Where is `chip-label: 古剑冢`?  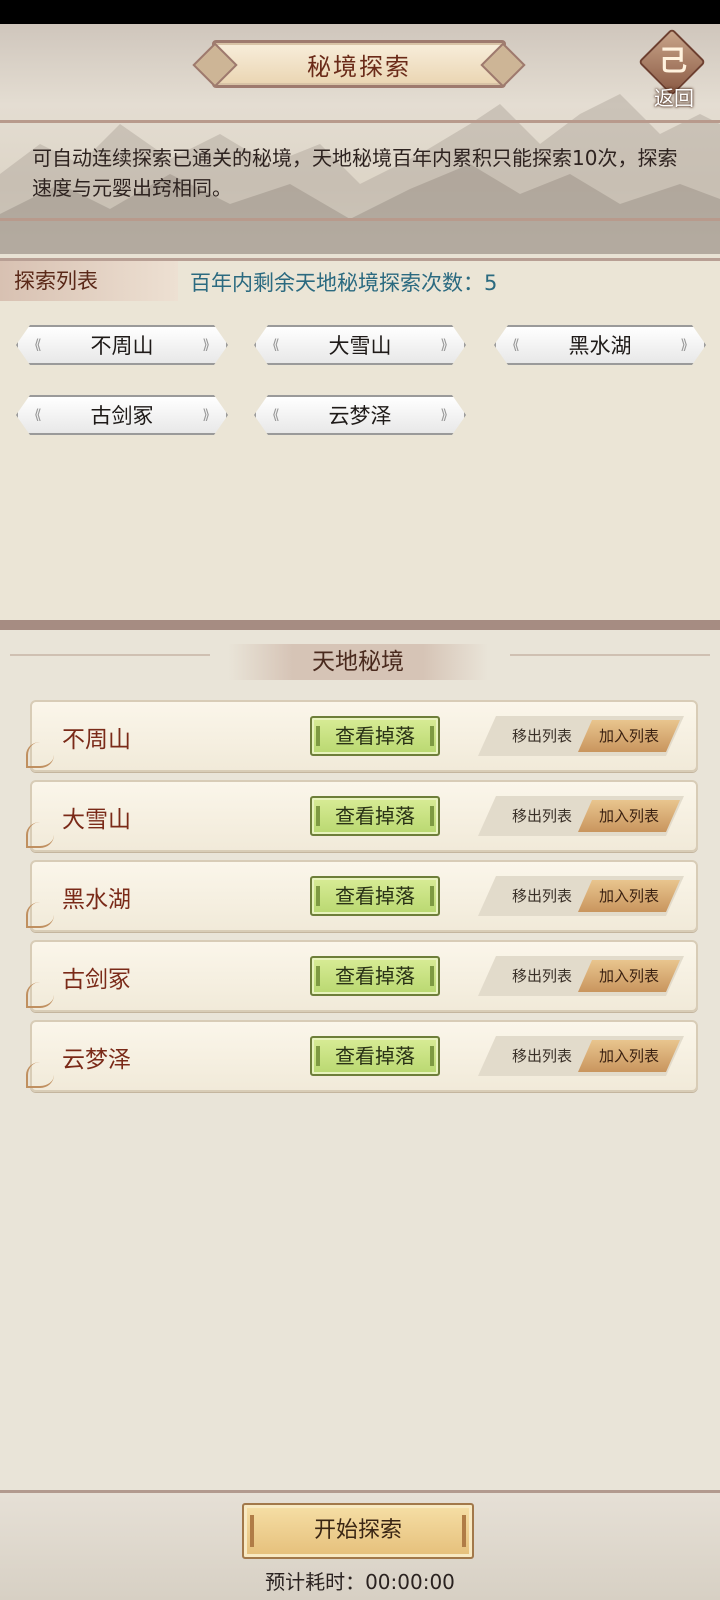
chip-label: 古剑冢 is located at coordinates (122, 416).